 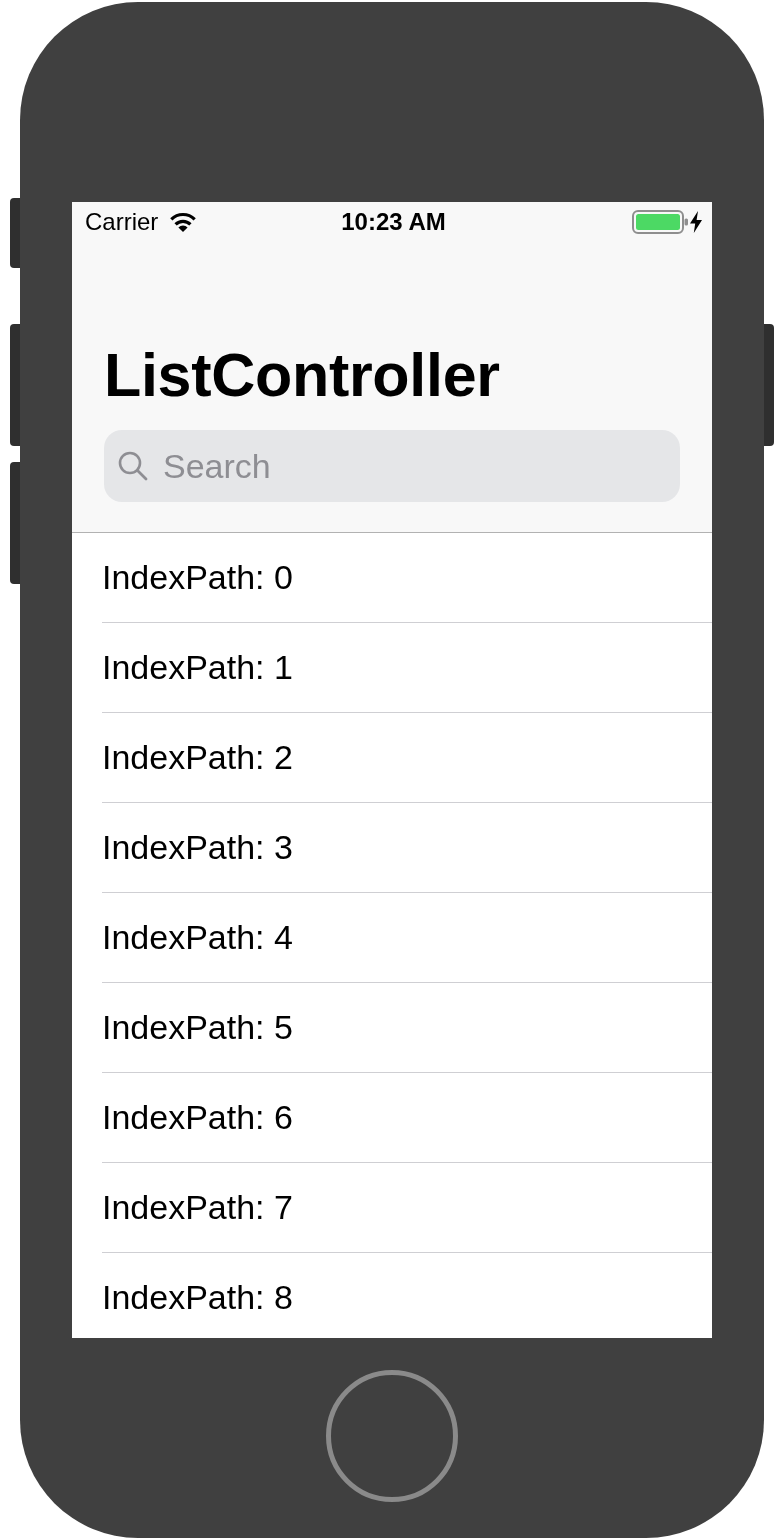 What do you see at coordinates (183, 222) in the screenshot?
I see `wifi-icon` at bounding box center [183, 222].